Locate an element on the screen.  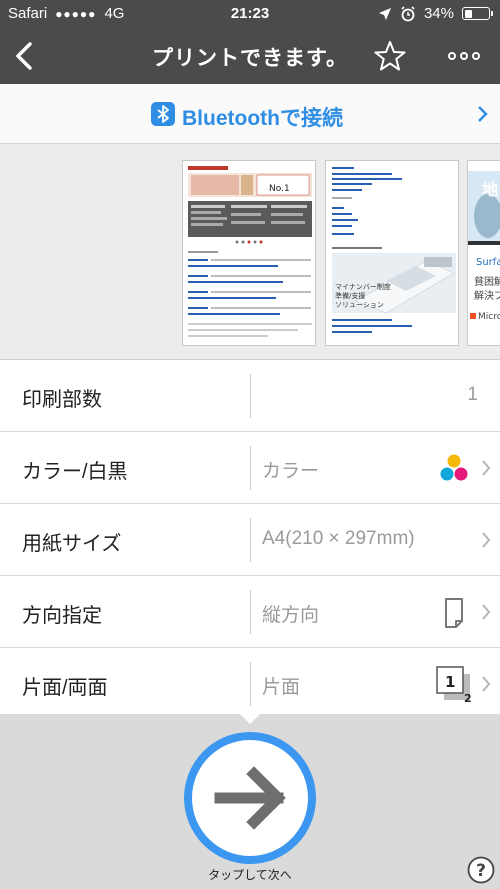
duplex-label: 片面/両面 is located at coordinates (65, 688).